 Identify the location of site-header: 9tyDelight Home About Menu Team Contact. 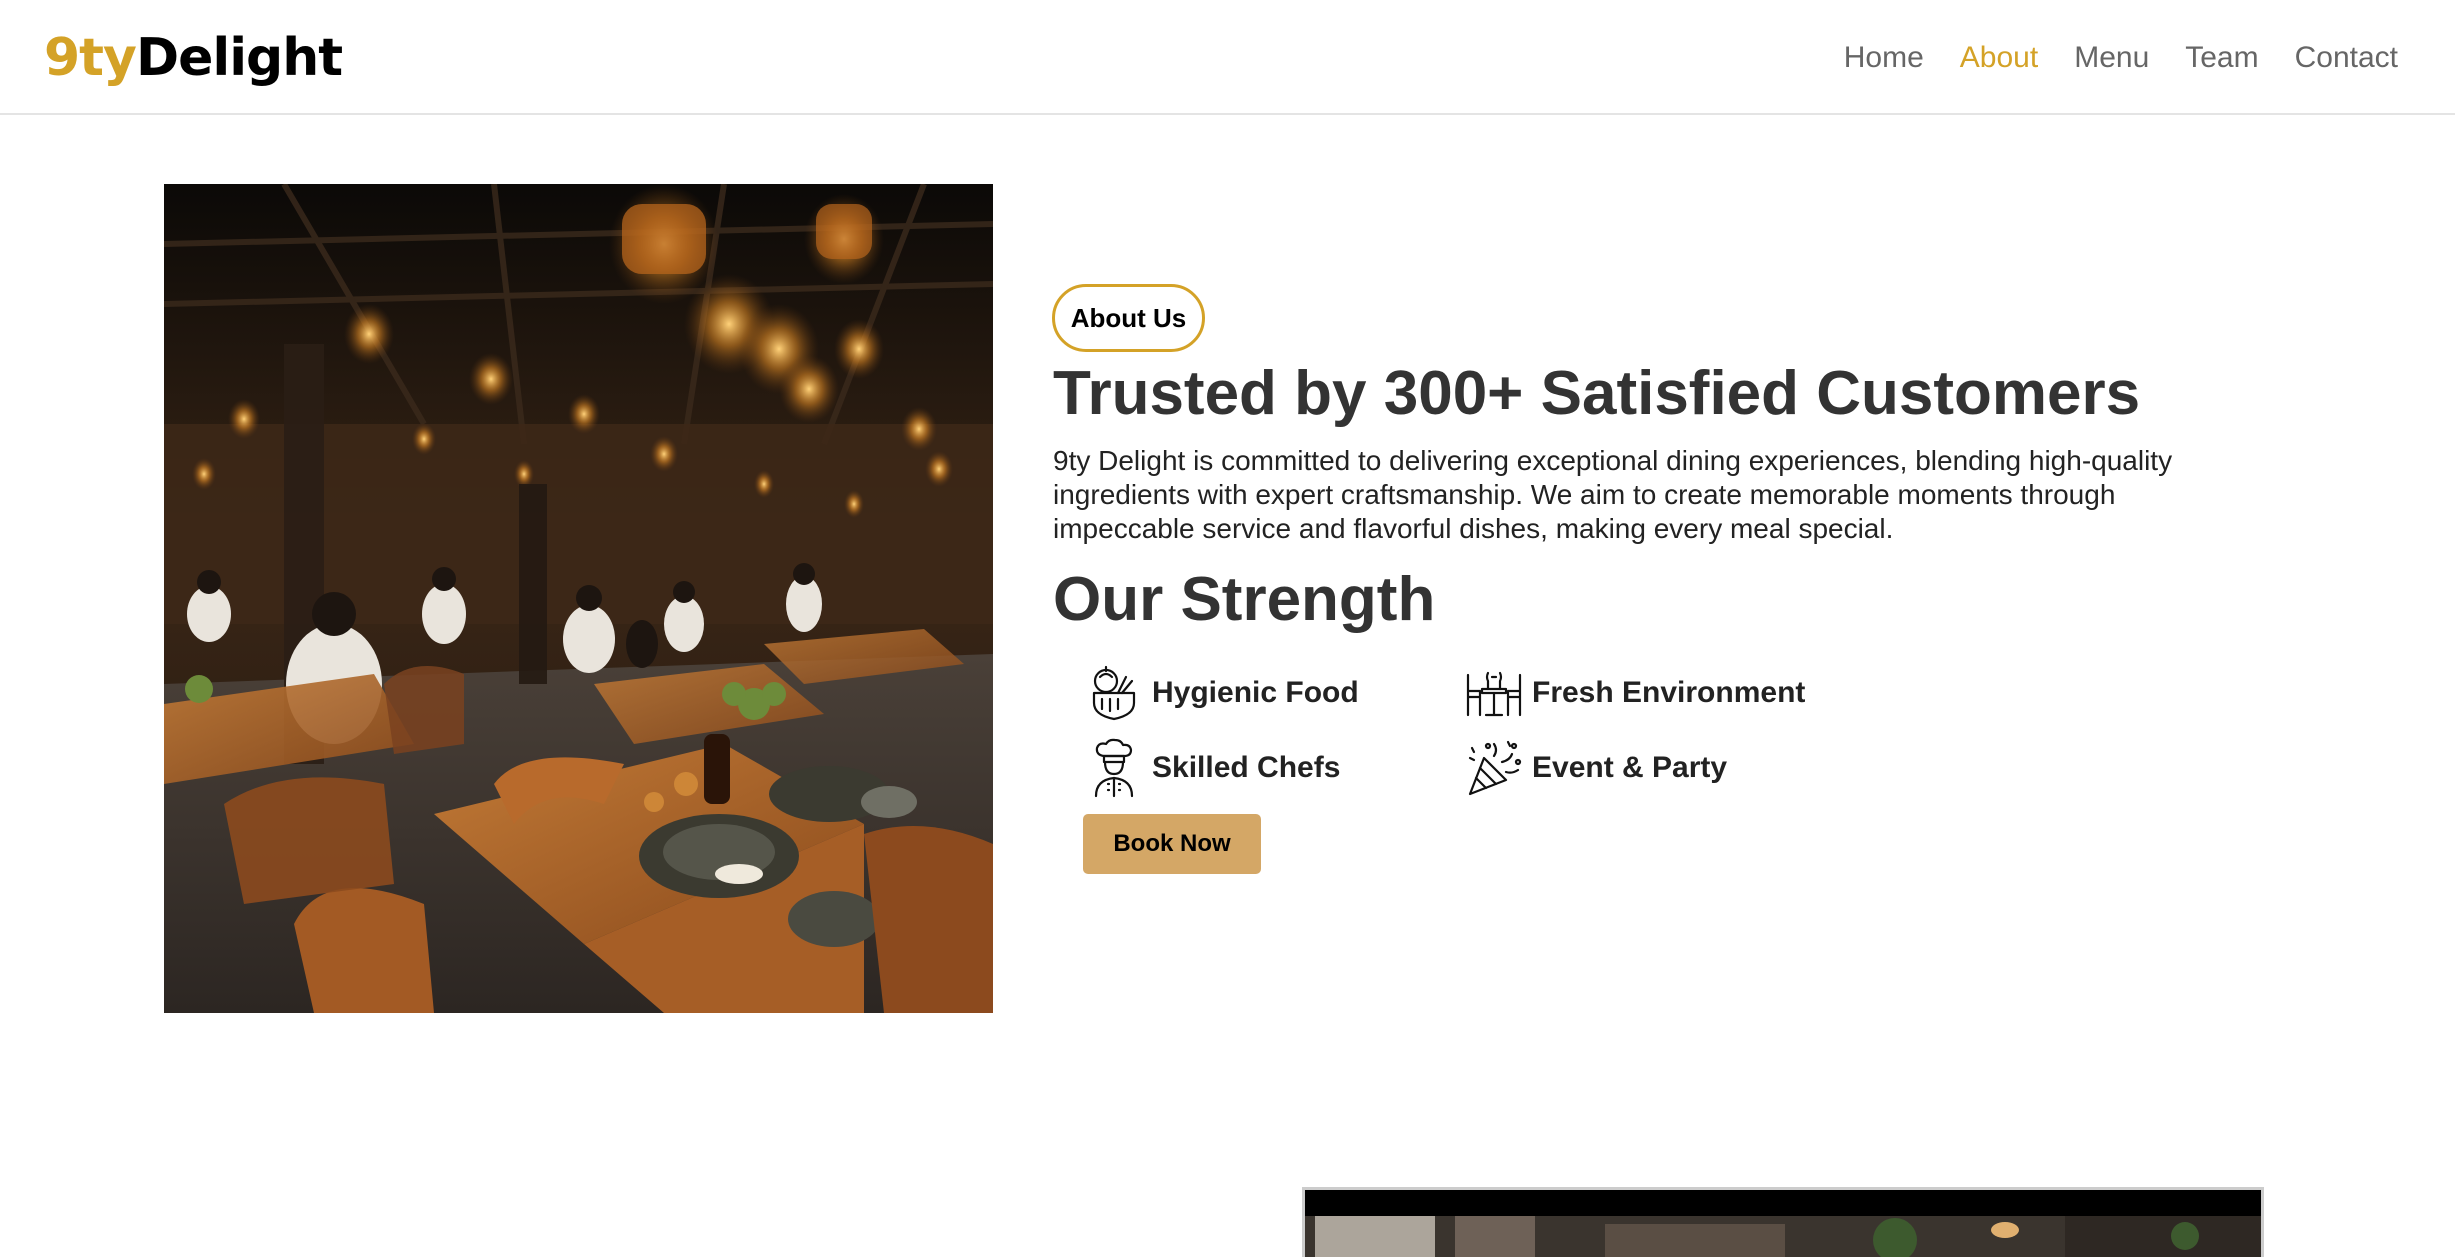
(1227, 57).